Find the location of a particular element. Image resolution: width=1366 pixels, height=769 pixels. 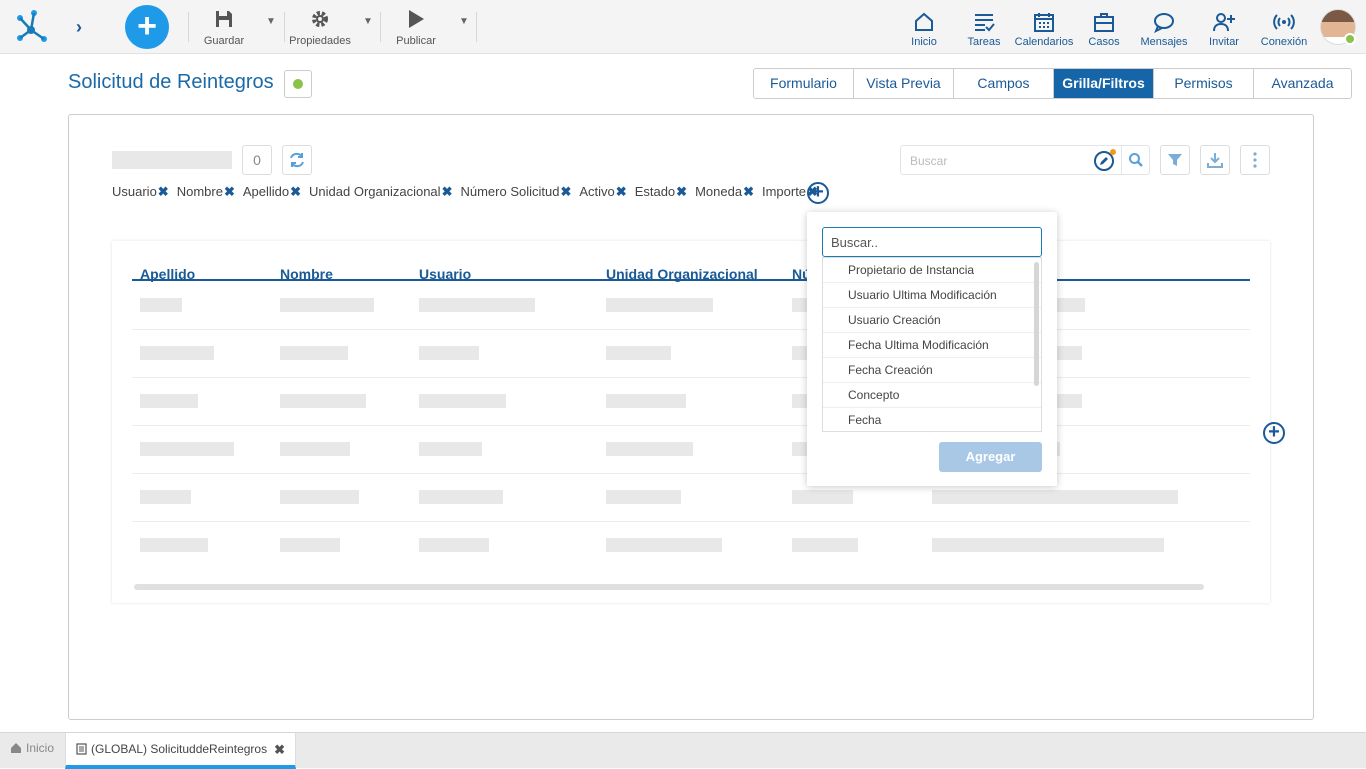

status-dot-icon is located at coordinates (298, 84).